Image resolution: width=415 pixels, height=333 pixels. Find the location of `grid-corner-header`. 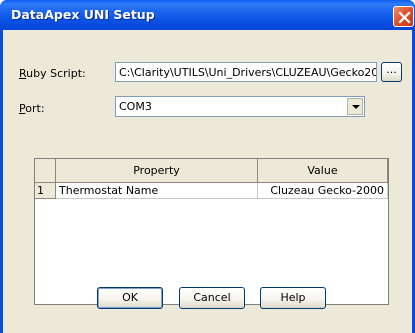

grid-corner-header is located at coordinates (45, 171).